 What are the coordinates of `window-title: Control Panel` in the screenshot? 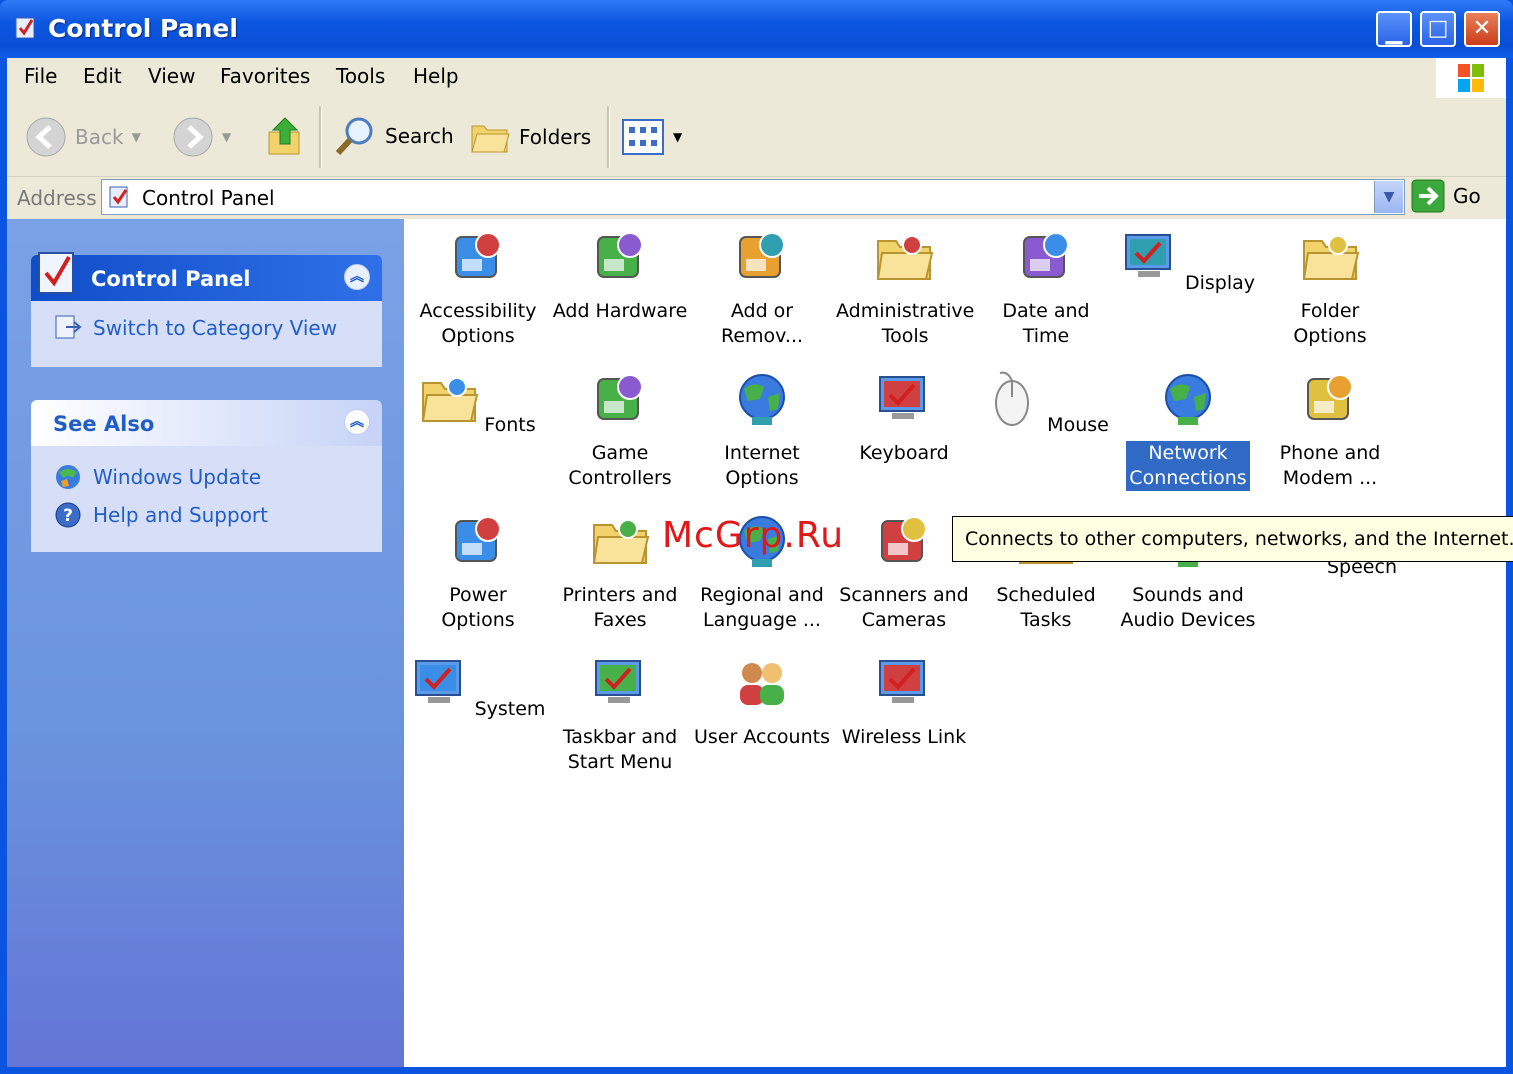 It's located at (143, 28).